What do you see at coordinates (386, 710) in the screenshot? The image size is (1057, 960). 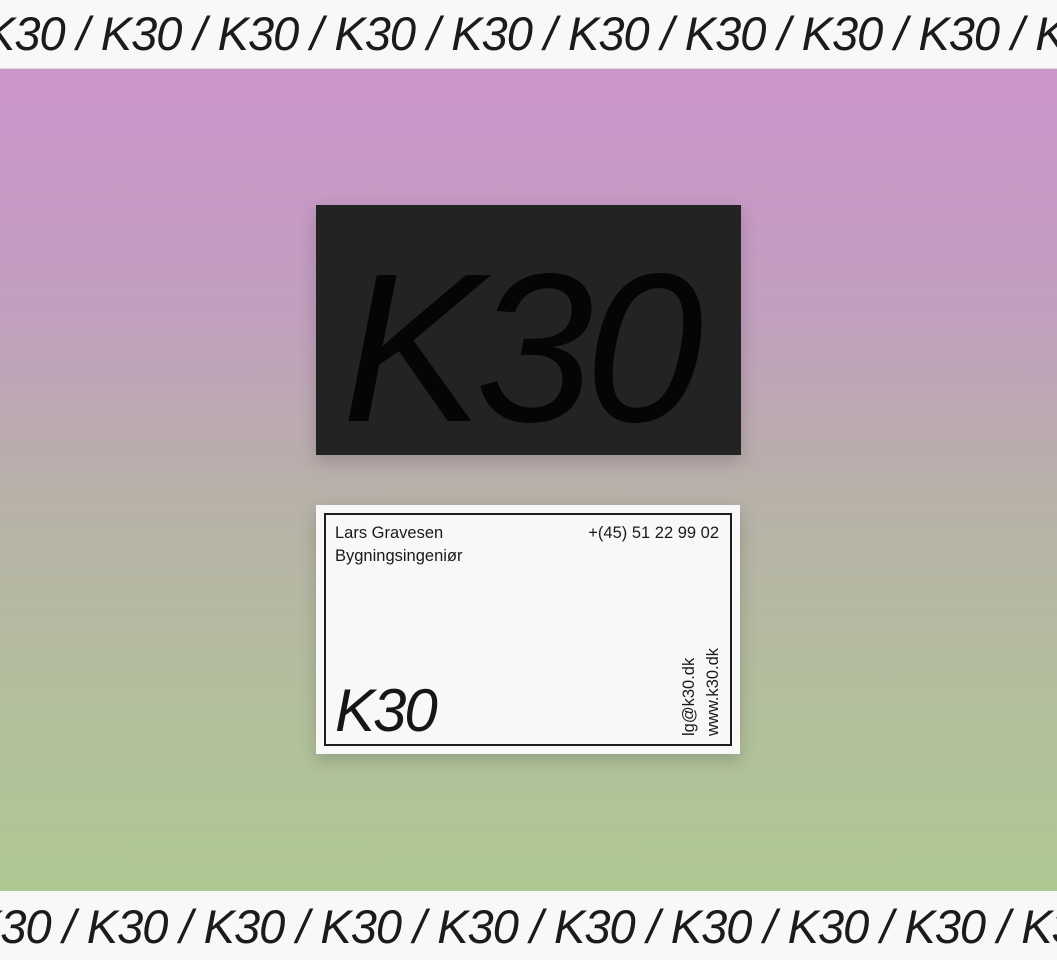 I see `card-front-logo: K30` at bounding box center [386, 710].